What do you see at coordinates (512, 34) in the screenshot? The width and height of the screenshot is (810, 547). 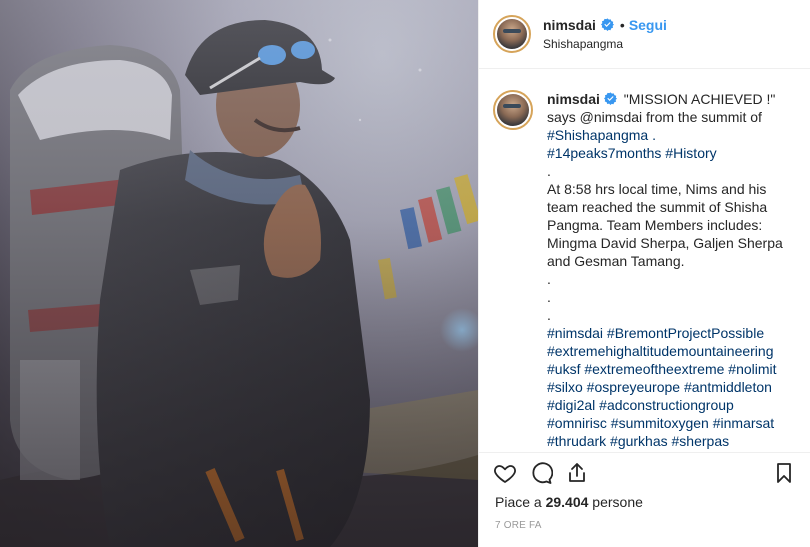 I see `author-avatar` at bounding box center [512, 34].